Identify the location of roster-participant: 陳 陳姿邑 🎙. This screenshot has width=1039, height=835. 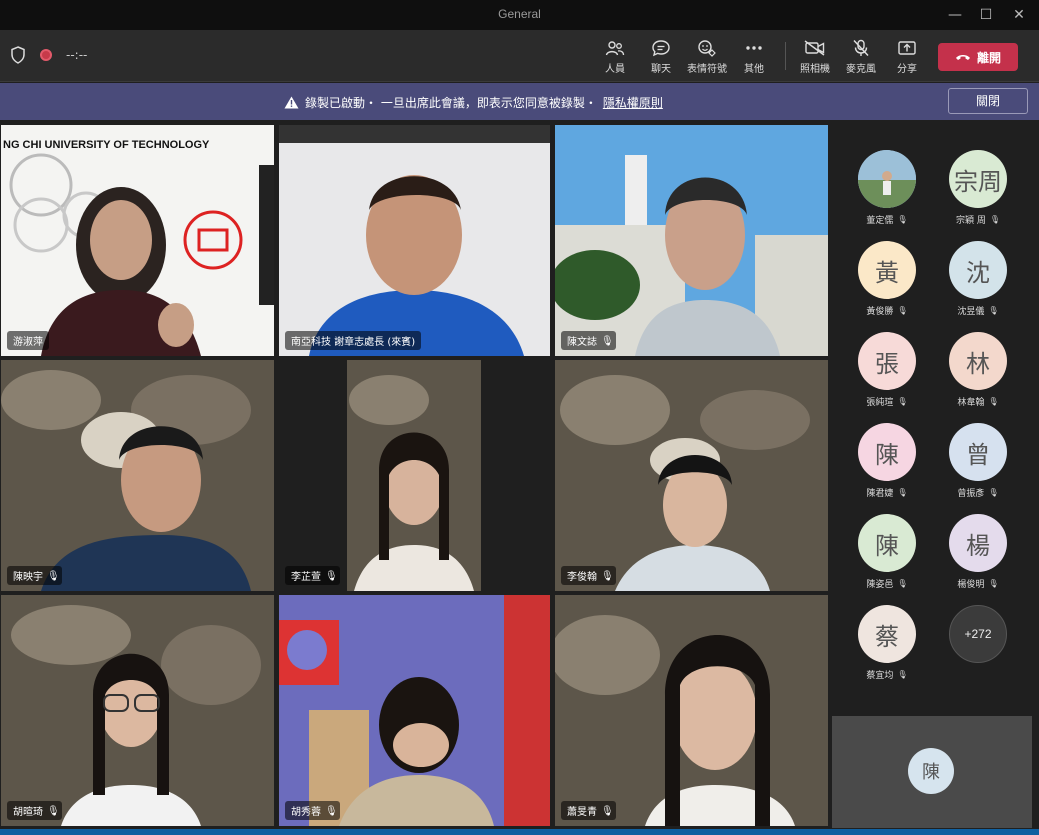
(887, 552).